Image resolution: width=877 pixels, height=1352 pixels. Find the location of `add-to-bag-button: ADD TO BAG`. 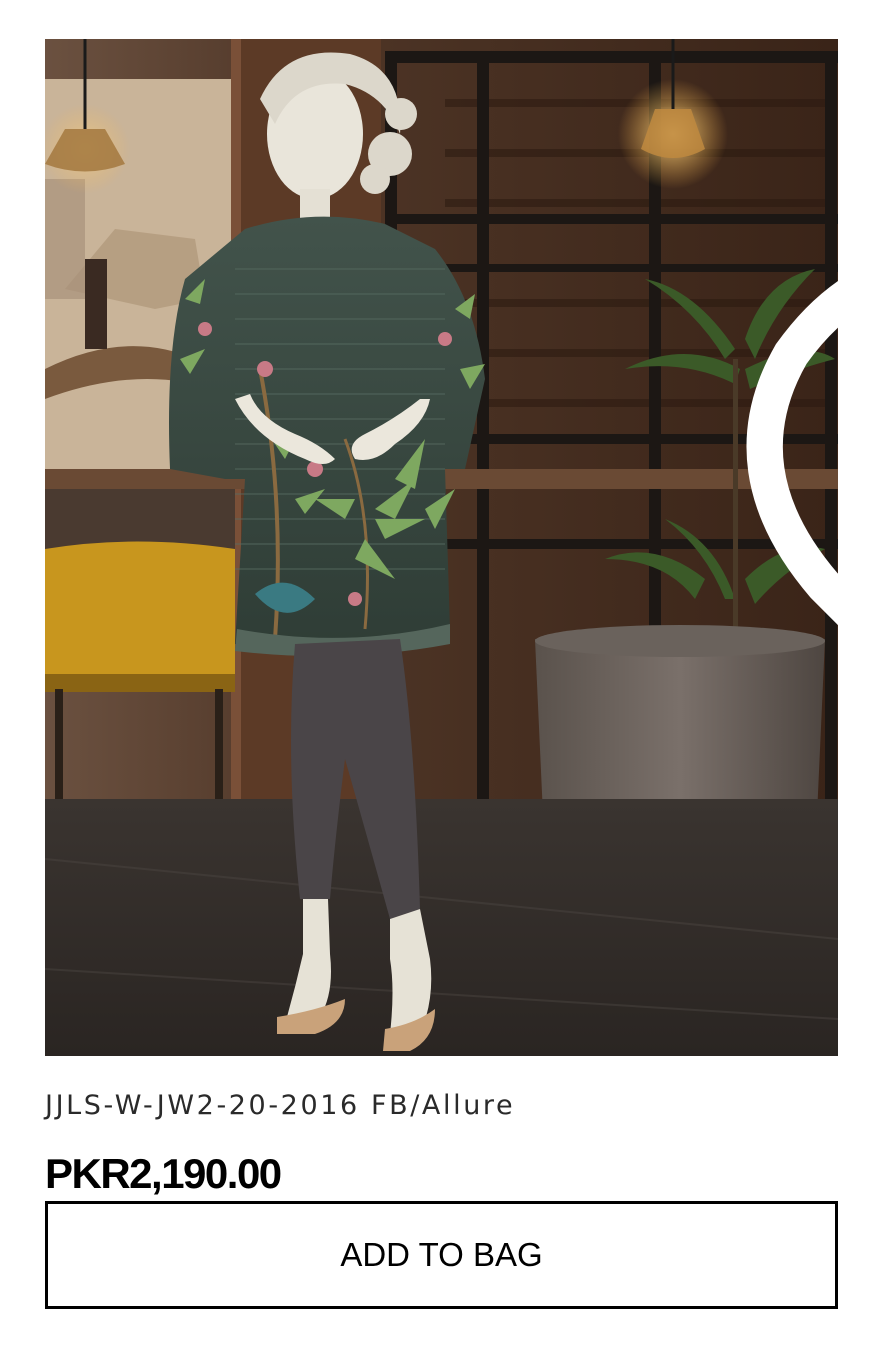

add-to-bag-button: ADD TO BAG is located at coordinates (441, 1255).